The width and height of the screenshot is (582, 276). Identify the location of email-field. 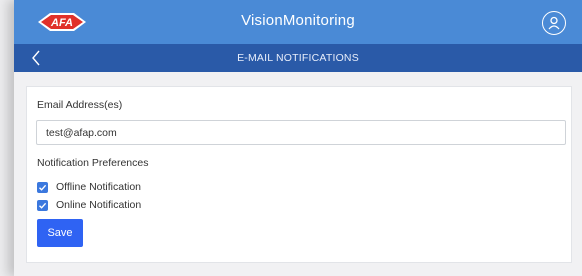
(301, 132).